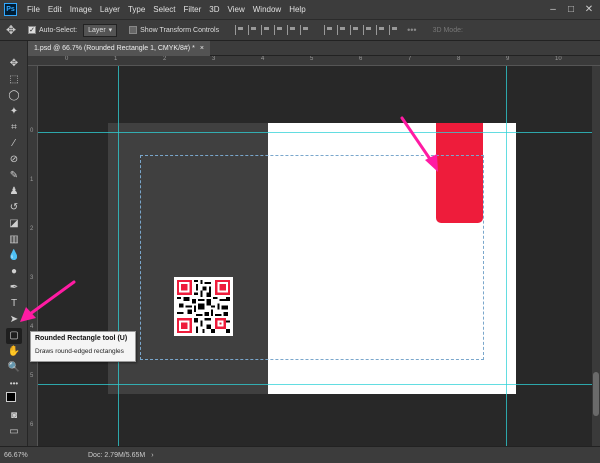 This screenshot has height=463, width=600. Describe the element at coordinates (571, 9) in the screenshot. I see `maximize-button: □` at that location.